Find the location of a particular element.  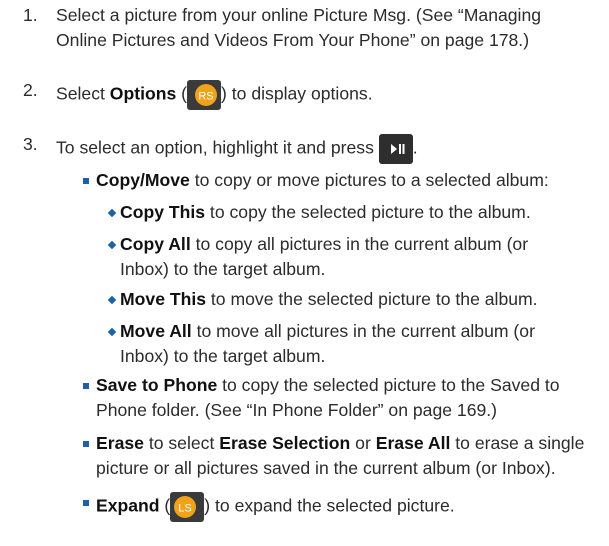

svg-text: RS is located at coordinates (205, 97).